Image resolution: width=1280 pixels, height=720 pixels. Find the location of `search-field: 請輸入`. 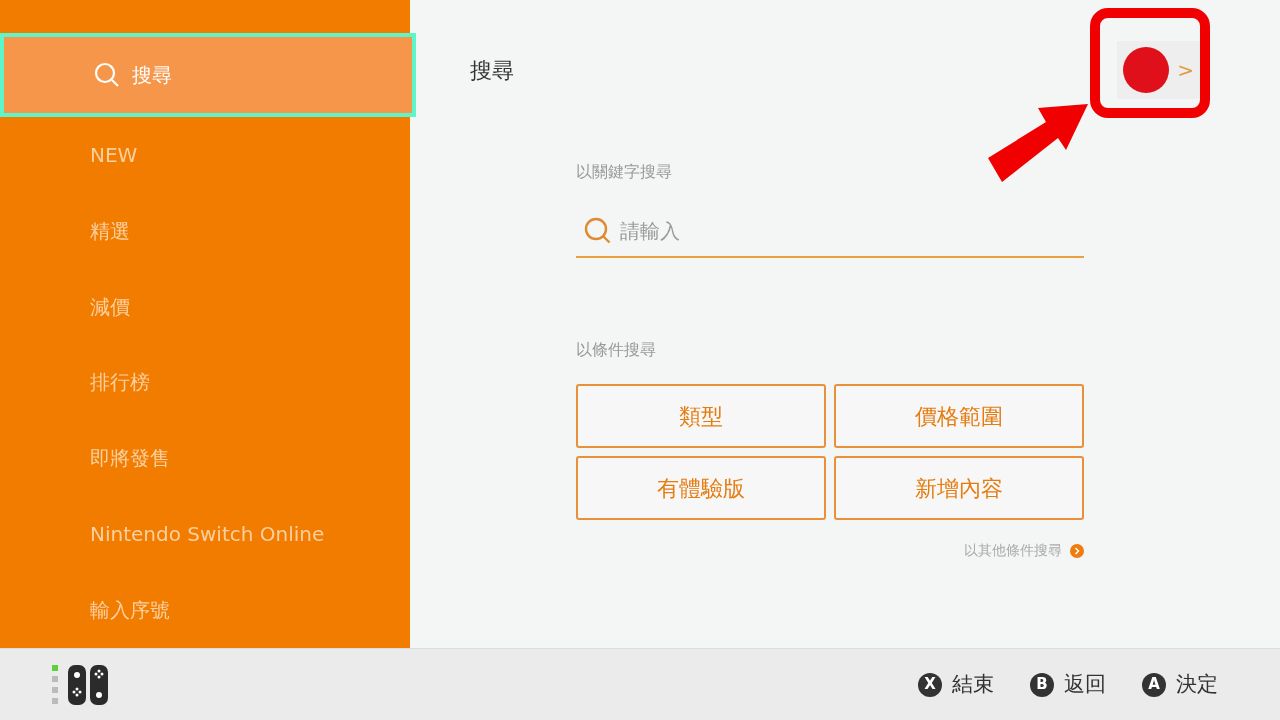

search-field: 請輸入 is located at coordinates (830, 237).